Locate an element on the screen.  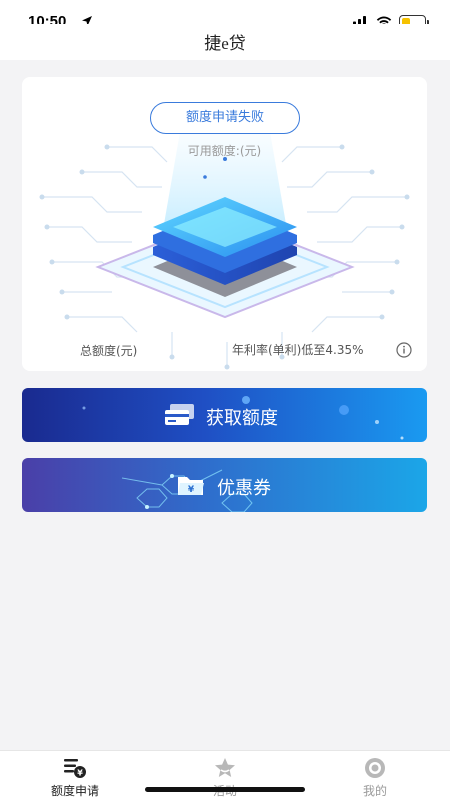
tab-activity: 活动 is located at coordinates (225, 775).